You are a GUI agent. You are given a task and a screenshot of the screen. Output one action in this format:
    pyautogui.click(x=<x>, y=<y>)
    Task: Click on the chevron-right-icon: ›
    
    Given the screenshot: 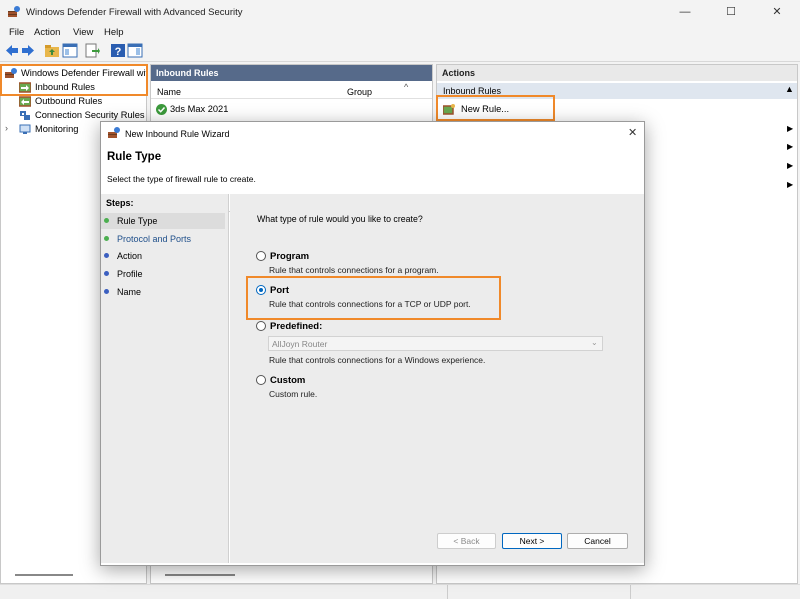 What is the action you would take?
    pyautogui.click(x=6, y=128)
    